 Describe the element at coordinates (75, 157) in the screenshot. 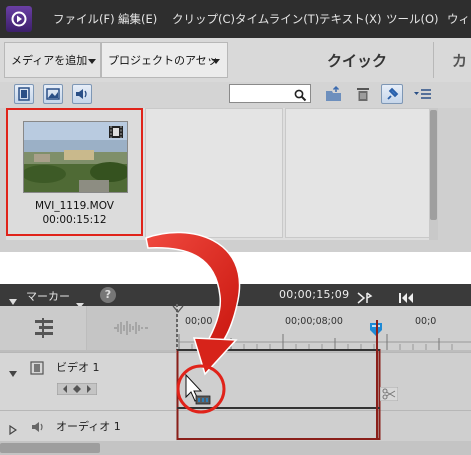

I see `clip-thumbnail` at that location.